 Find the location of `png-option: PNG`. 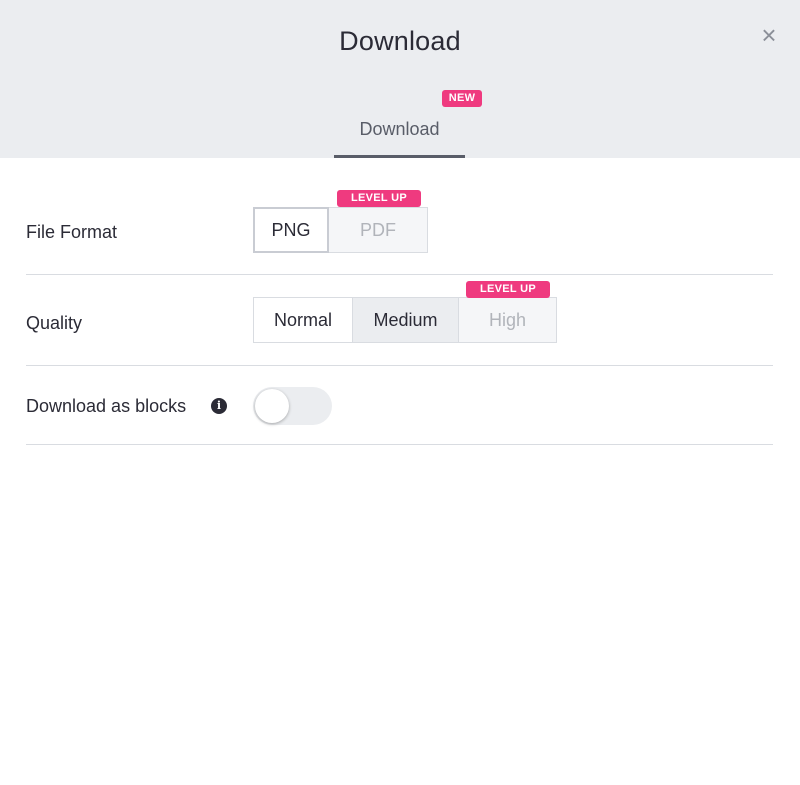

png-option: PNG is located at coordinates (291, 230).